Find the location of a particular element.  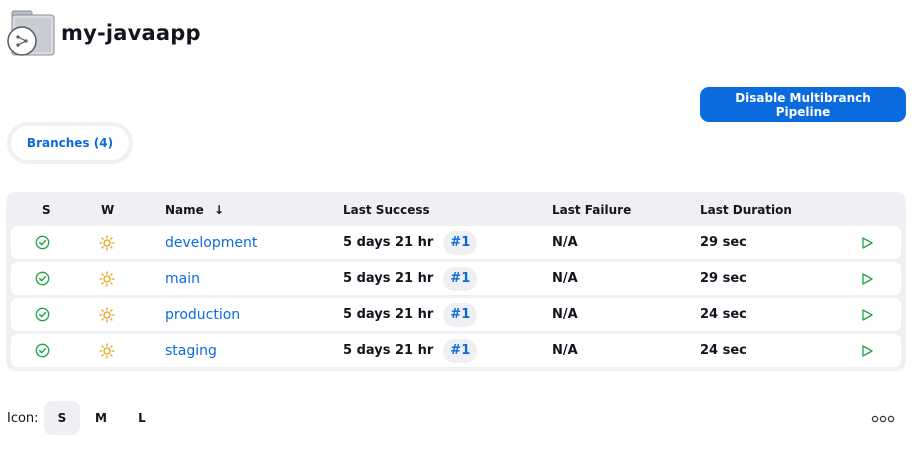

multibranch-folder-icon is located at coordinates (31, 33).